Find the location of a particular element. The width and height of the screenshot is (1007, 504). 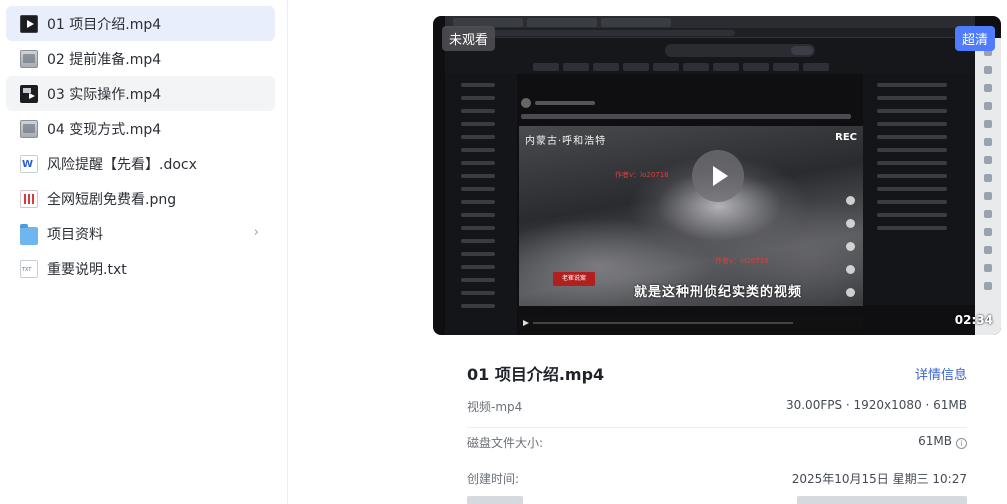

info-row-cut-off is located at coordinates (717, 499).